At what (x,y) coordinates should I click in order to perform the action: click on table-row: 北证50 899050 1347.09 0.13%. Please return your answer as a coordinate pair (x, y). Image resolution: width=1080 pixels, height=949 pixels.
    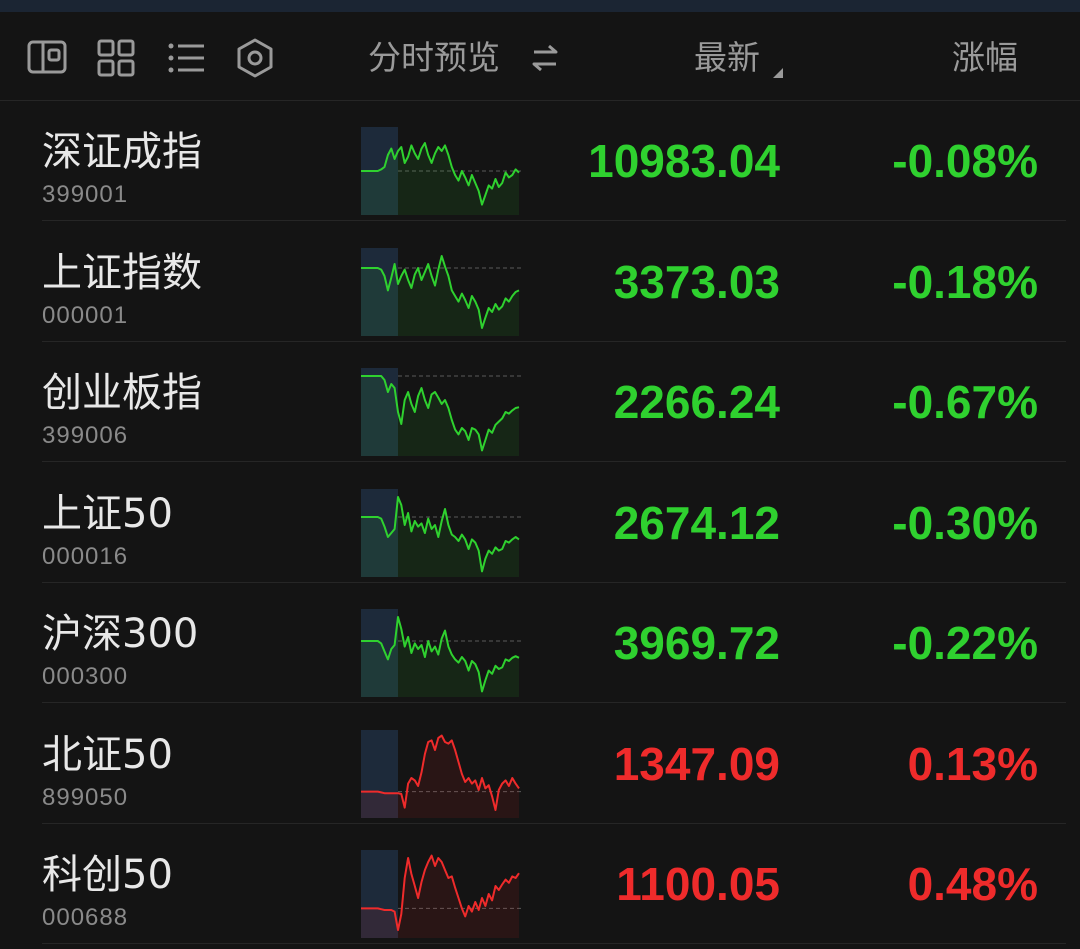
    Looking at the image, I should click on (540, 764).